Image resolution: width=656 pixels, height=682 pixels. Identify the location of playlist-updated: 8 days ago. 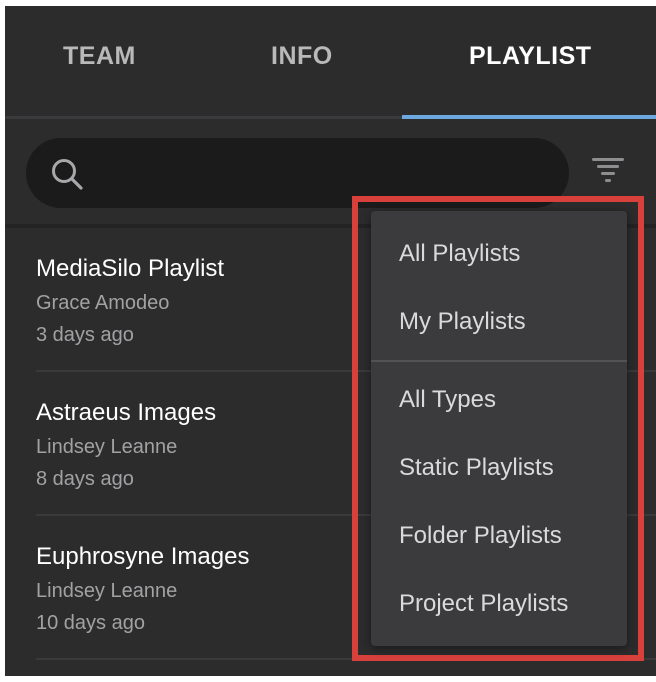
(85, 479).